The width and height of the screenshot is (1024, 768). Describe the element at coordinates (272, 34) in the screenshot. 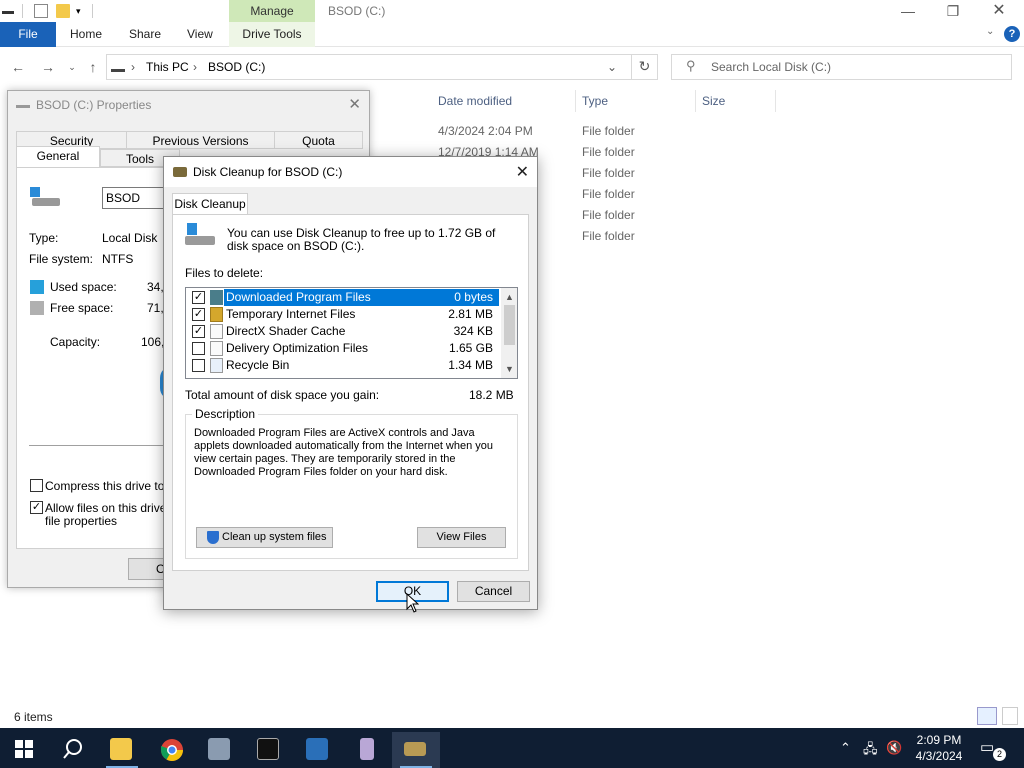

I see `tab-drive-tools: Drive Tools` at that location.